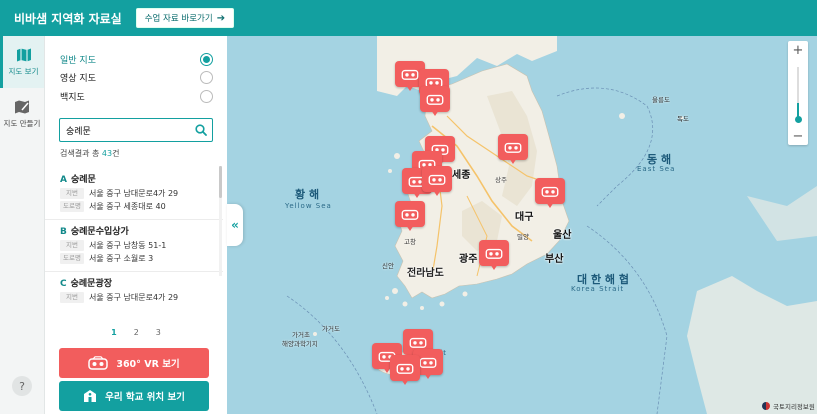  Describe the element at coordinates (128, 130) in the screenshot. I see `search-input` at that location.